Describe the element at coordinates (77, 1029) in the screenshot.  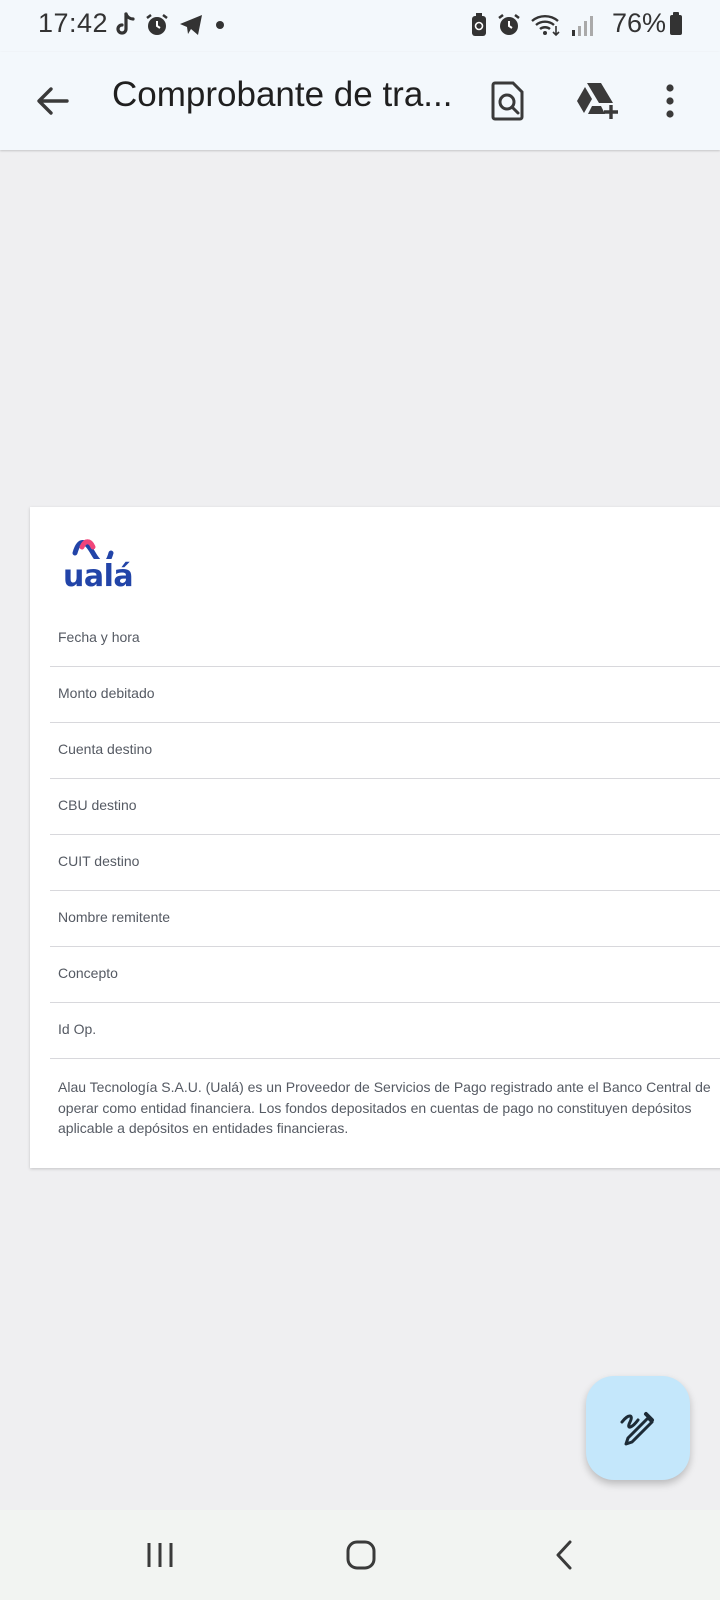
I see `row-label-idop: Id Op.` at that location.